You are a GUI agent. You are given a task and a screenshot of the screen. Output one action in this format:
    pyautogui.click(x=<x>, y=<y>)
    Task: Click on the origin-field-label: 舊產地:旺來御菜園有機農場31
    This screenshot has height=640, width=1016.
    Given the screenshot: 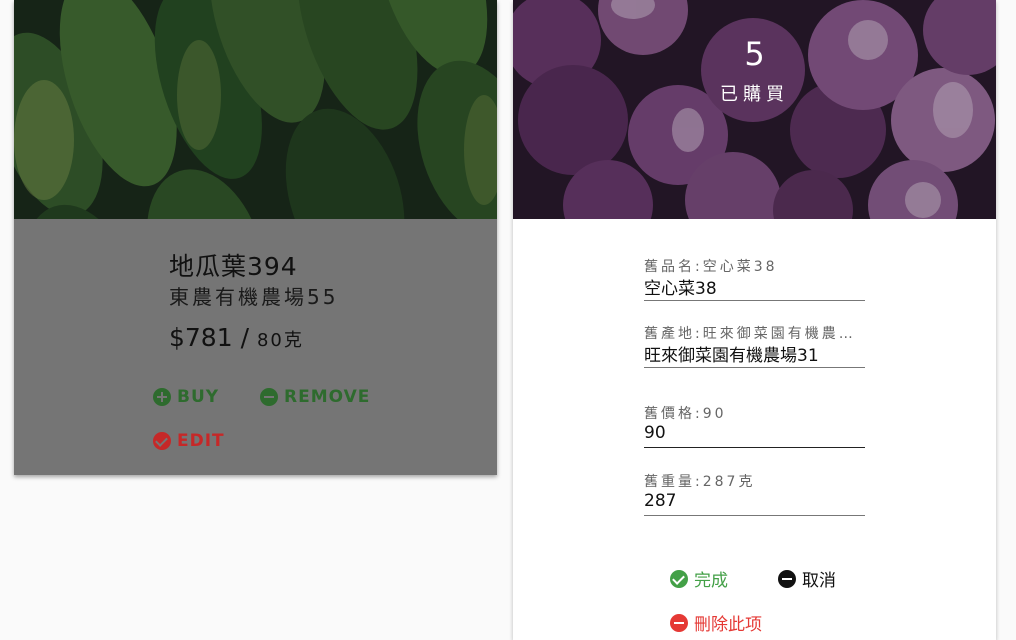 What is the action you would take?
    pyautogui.click(x=754, y=334)
    